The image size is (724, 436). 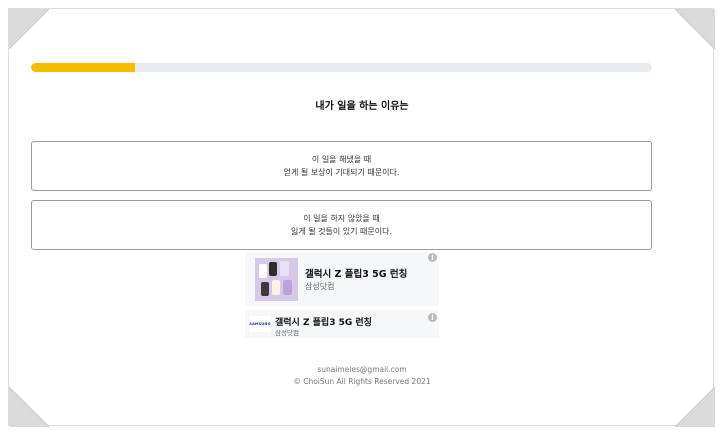 What do you see at coordinates (83, 67) in the screenshot?
I see `progress-bar-fill` at bounding box center [83, 67].